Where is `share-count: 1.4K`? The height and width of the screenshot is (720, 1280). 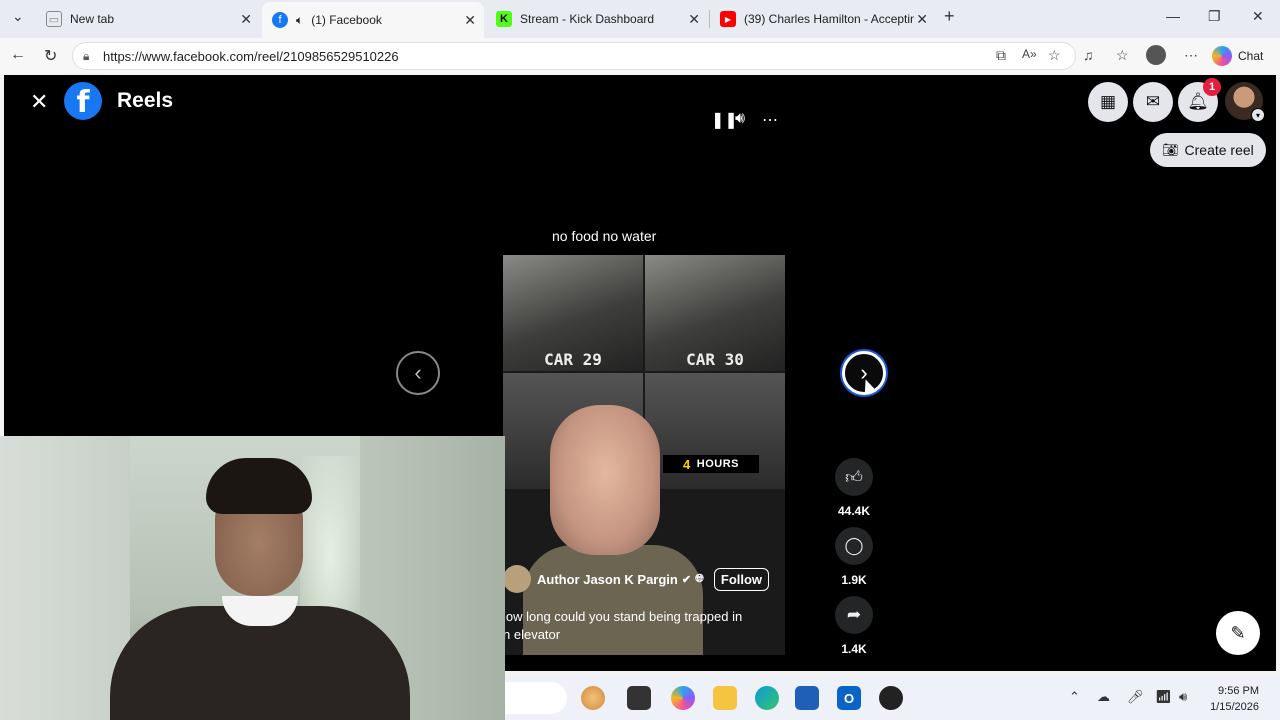 share-count: 1.4K is located at coordinates (854, 649).